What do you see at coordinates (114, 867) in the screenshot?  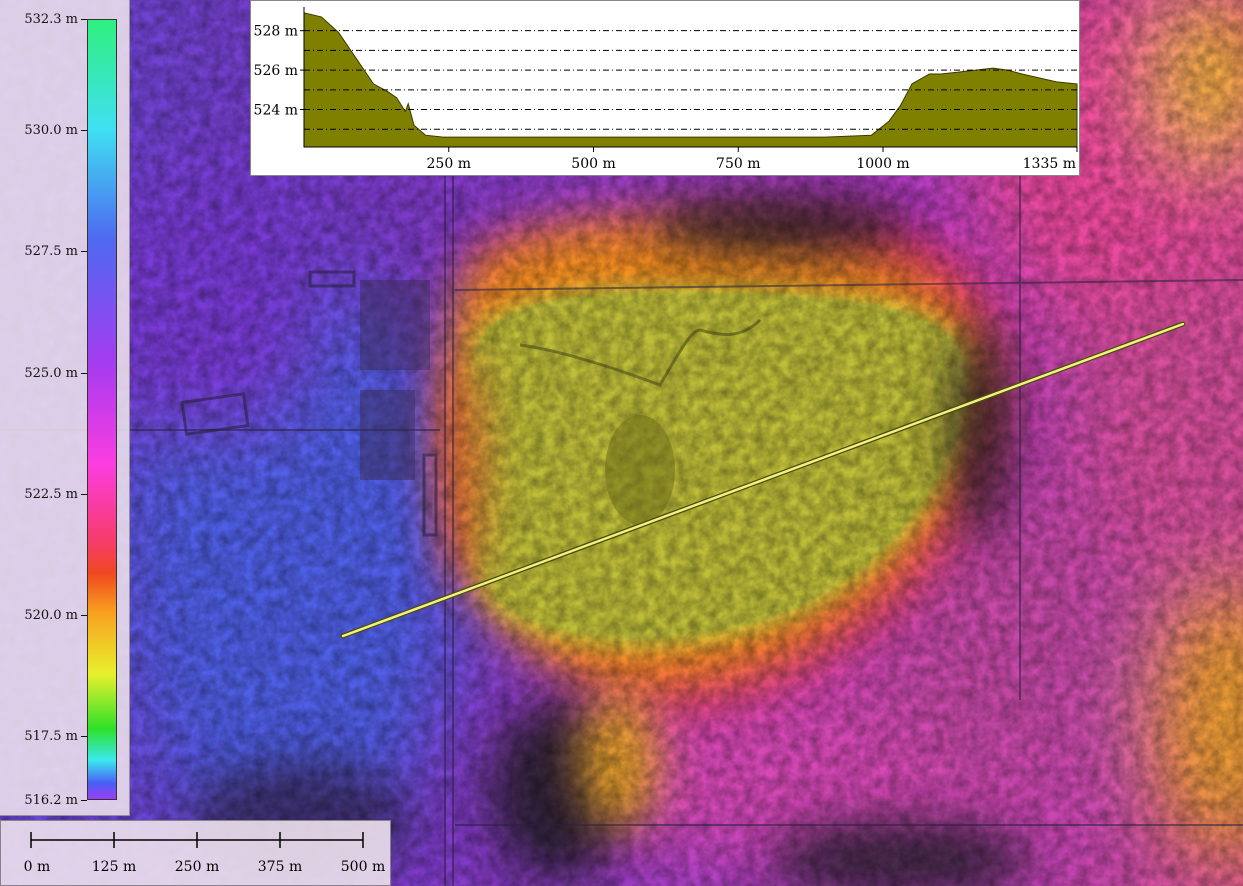 I see `scale-bar-label: 125 m` at bounding box center [114, 867].